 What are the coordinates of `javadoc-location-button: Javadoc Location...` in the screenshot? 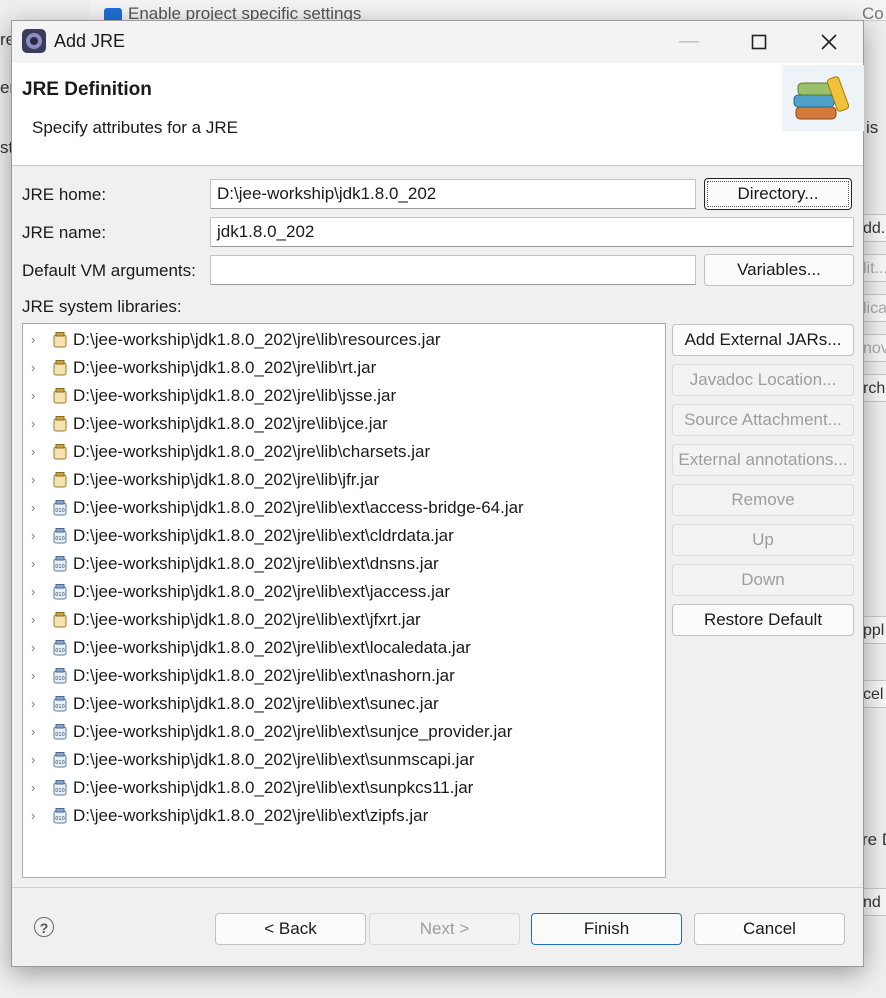 It's located at (763, 380).